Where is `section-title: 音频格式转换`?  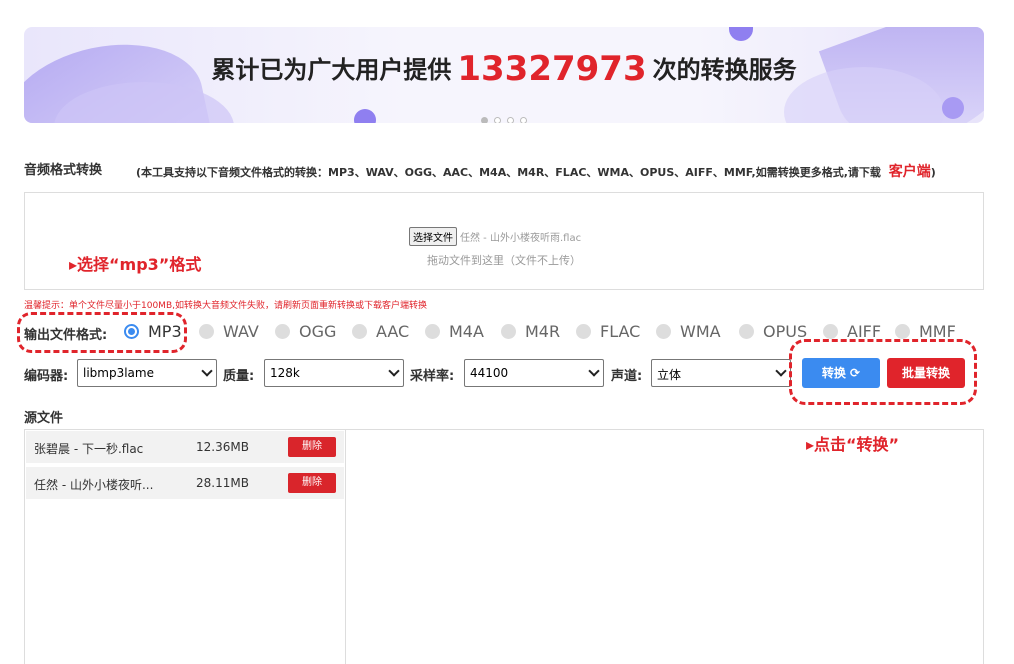
section-title: 音频格式转换 is located at coordinates (63, 170).